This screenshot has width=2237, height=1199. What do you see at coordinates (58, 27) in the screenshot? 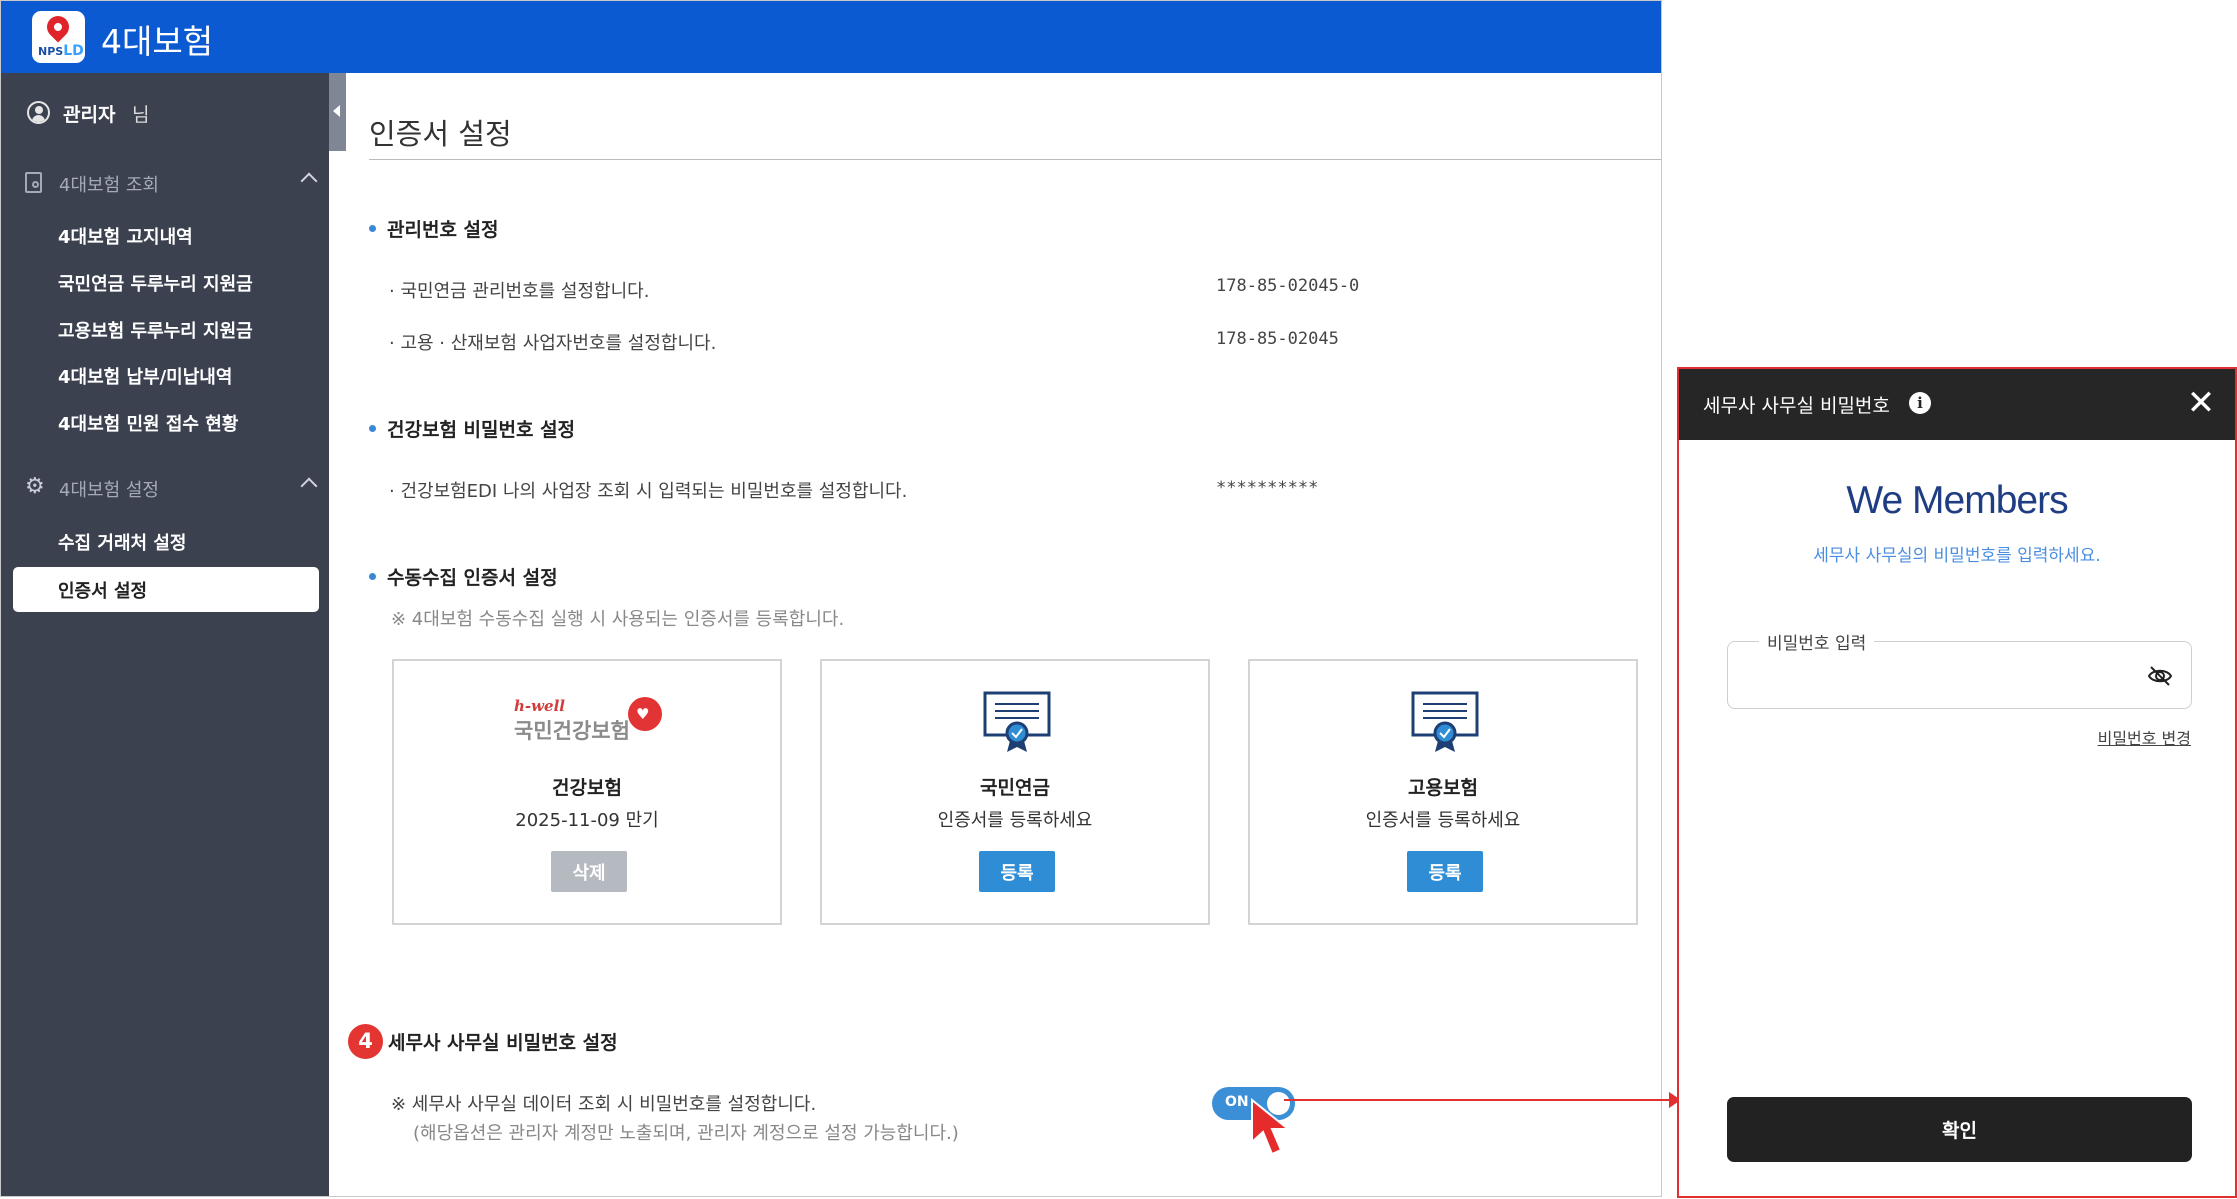
I see `logo-pin-icon` at bounding box center [58, 27].